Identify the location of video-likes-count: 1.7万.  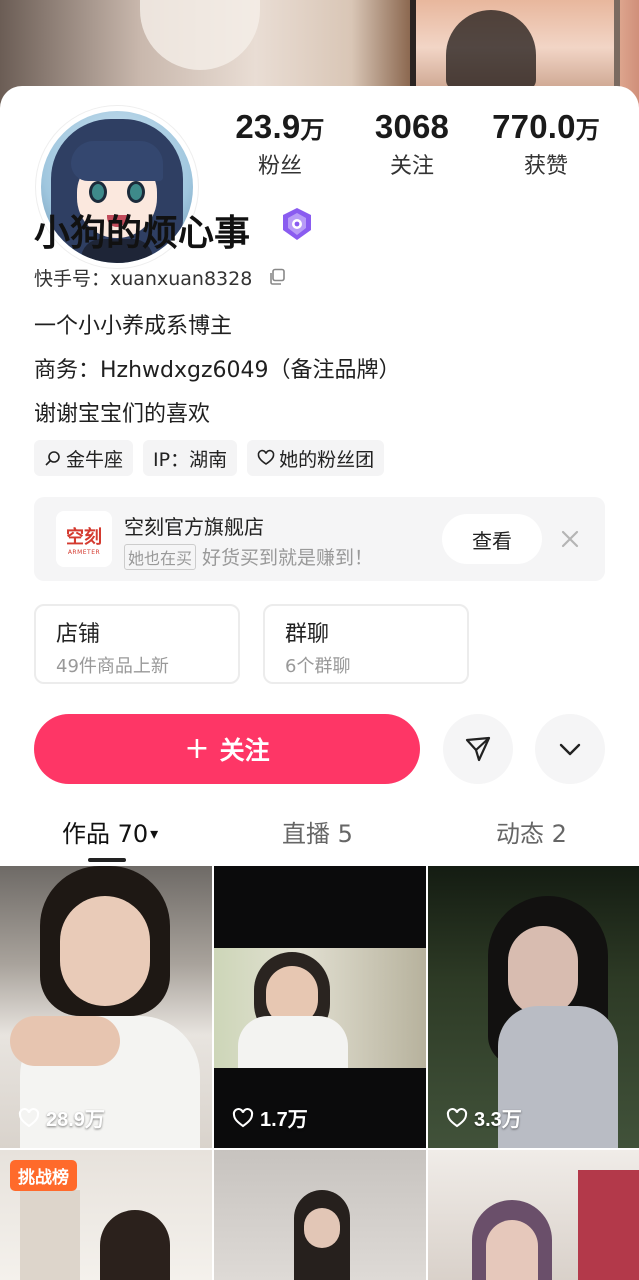
(284, 1120).